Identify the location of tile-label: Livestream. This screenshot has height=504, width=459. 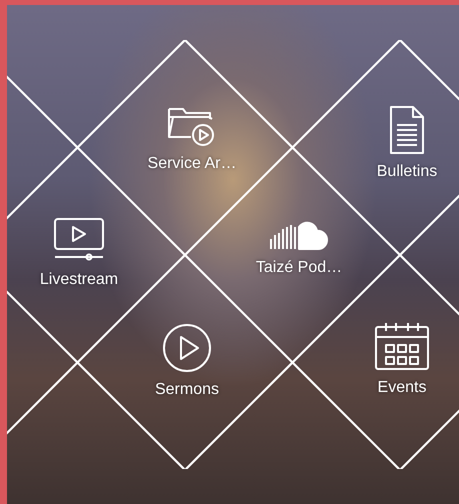
(79, 280).